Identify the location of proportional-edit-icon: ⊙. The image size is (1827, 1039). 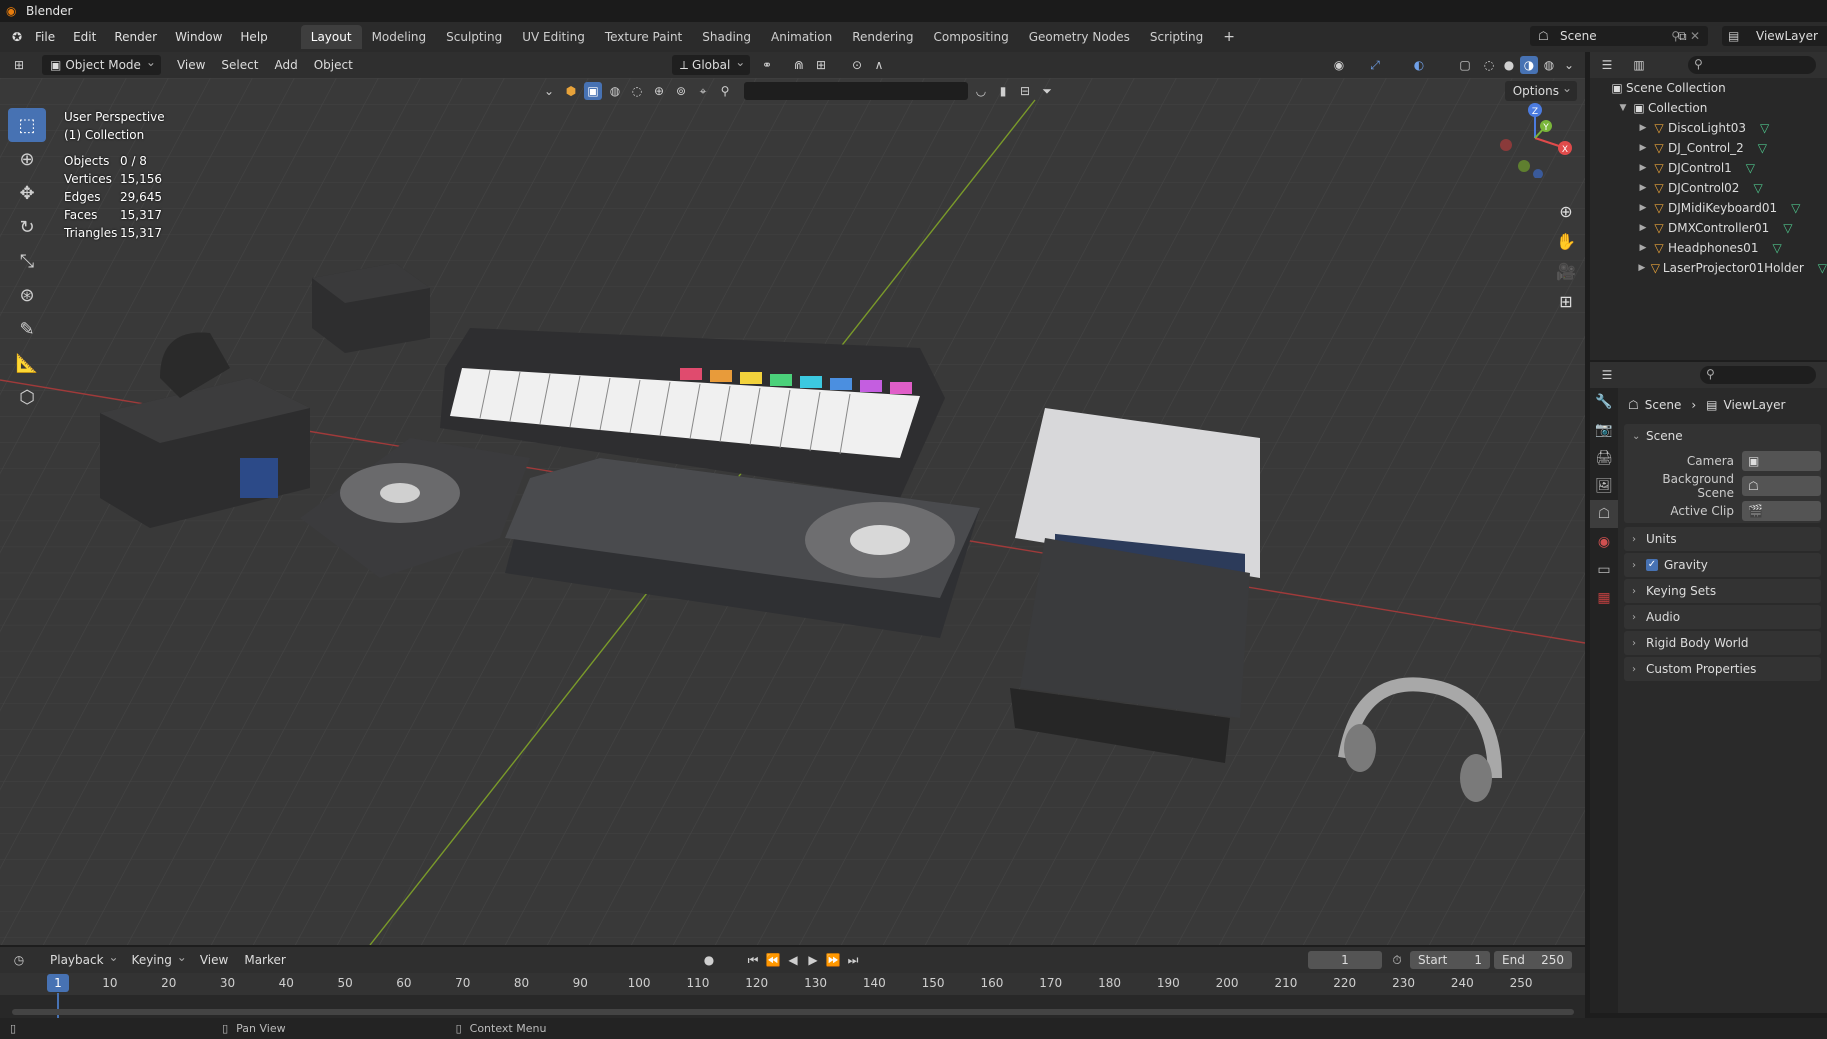
(857, 65).